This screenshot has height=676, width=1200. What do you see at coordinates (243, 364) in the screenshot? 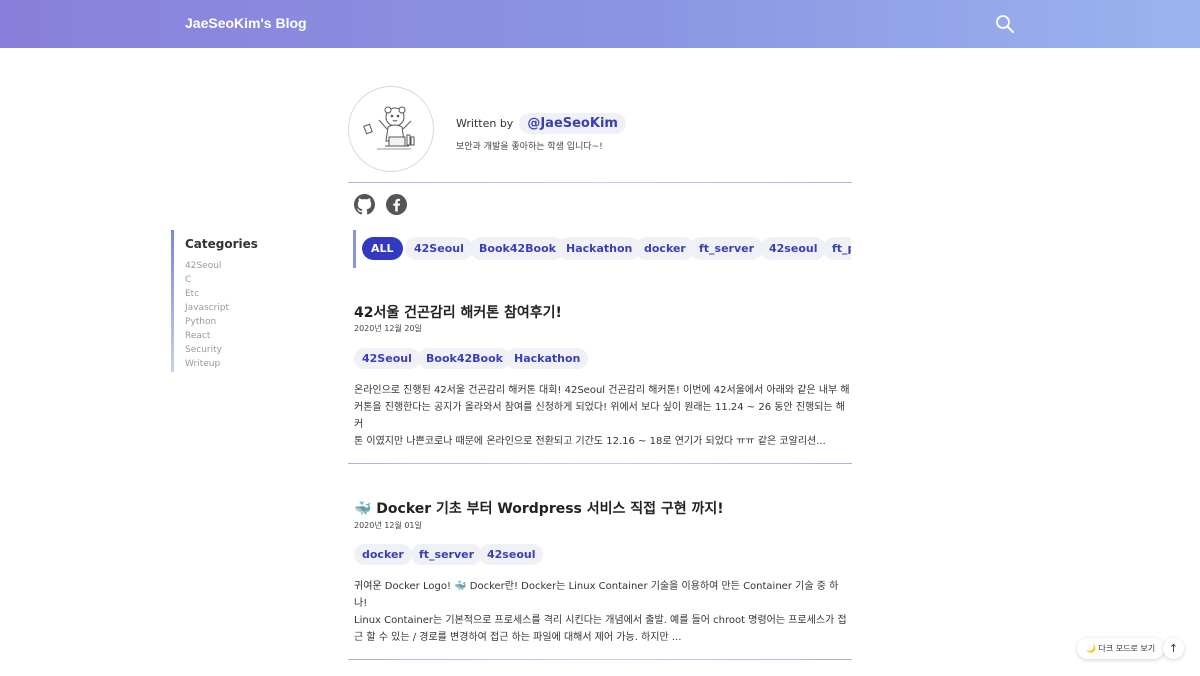
I see `category-item-writeup: Writeup` at bounding box center [243, 364].